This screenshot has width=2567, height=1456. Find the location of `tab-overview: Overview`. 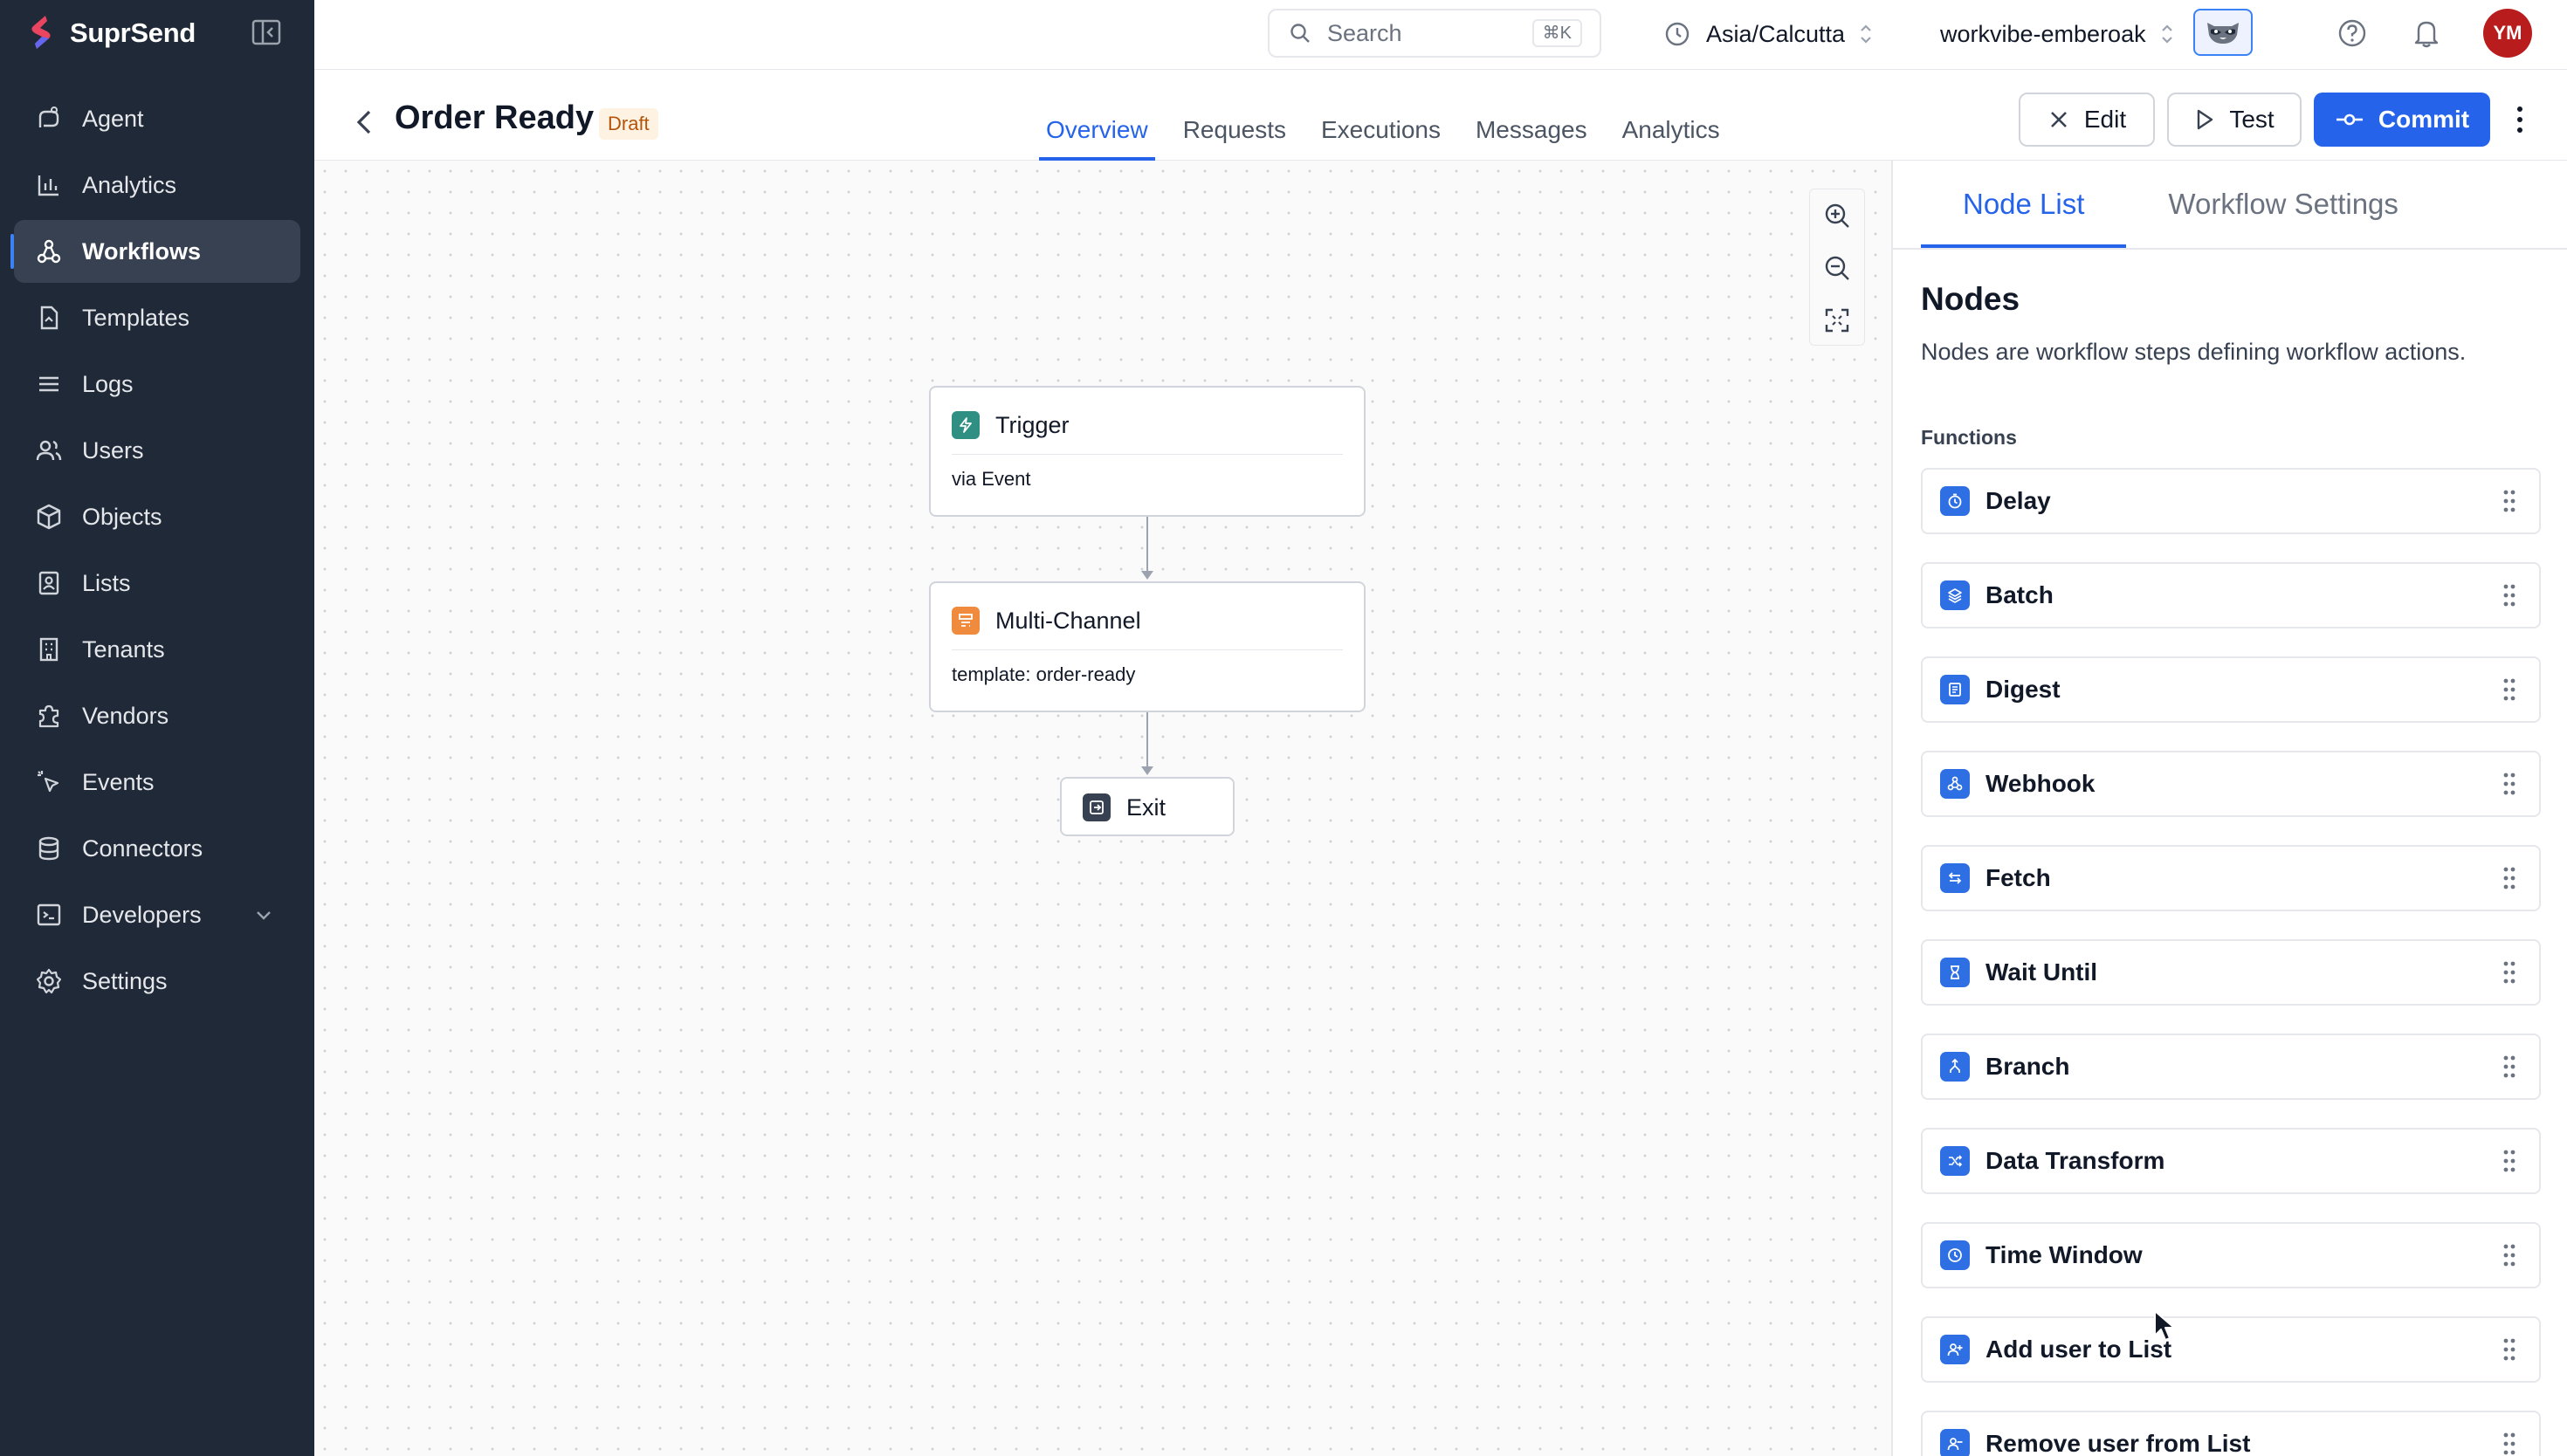

tab-overview: Overview is located at coordinates (1097, 130).